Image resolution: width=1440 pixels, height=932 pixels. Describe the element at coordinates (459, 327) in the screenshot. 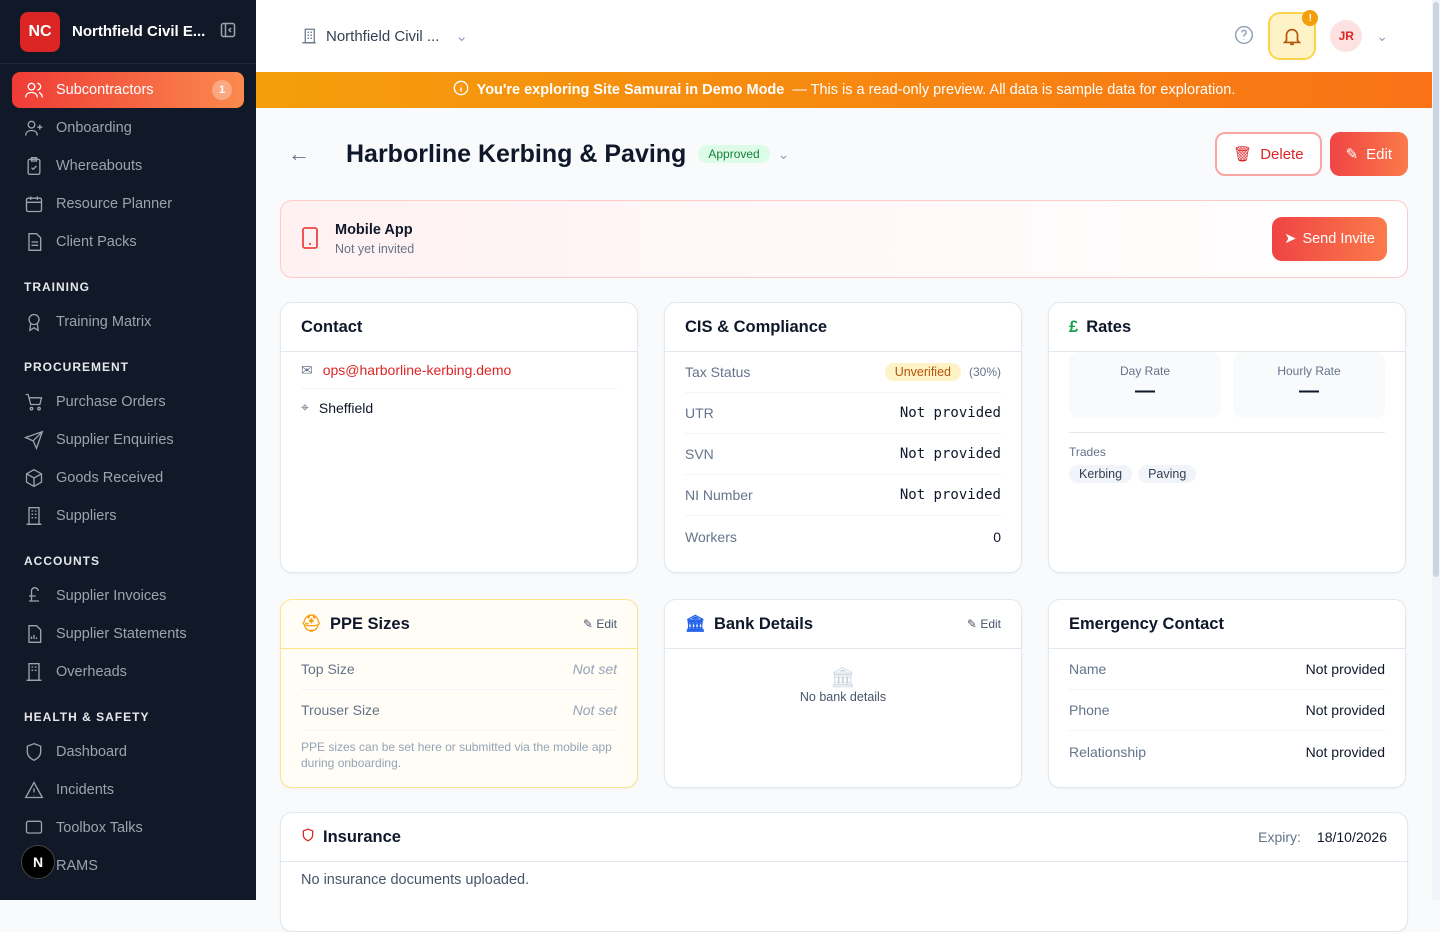

I see `card-title: Contact` at that location.